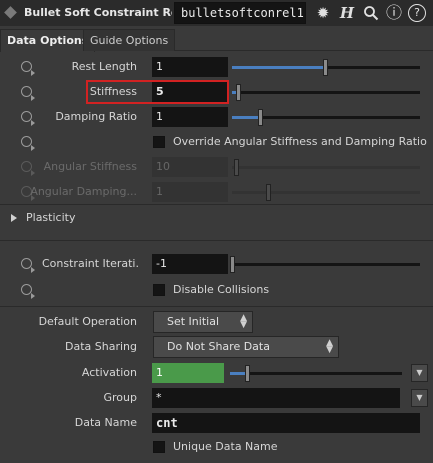 This screenshot has width=433, height=463. I want to click on constraint-iterations-field: -1, so click(190, 264).